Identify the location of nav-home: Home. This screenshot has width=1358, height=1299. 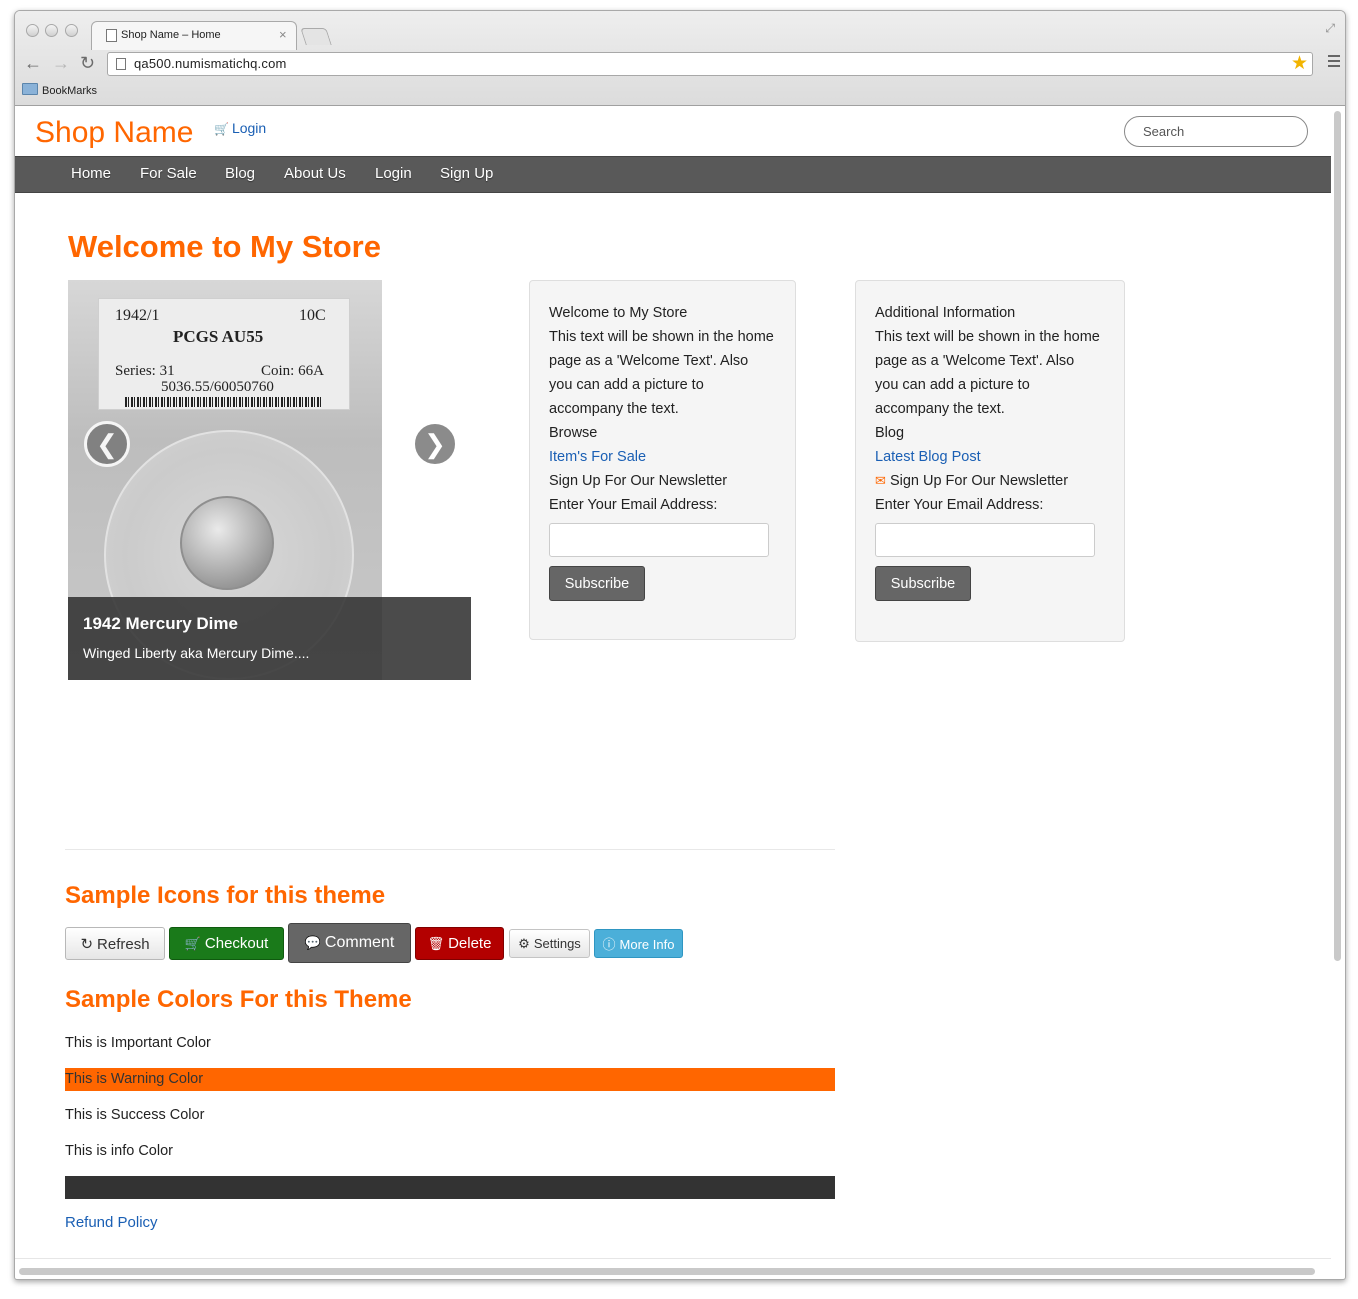
(91, 173).